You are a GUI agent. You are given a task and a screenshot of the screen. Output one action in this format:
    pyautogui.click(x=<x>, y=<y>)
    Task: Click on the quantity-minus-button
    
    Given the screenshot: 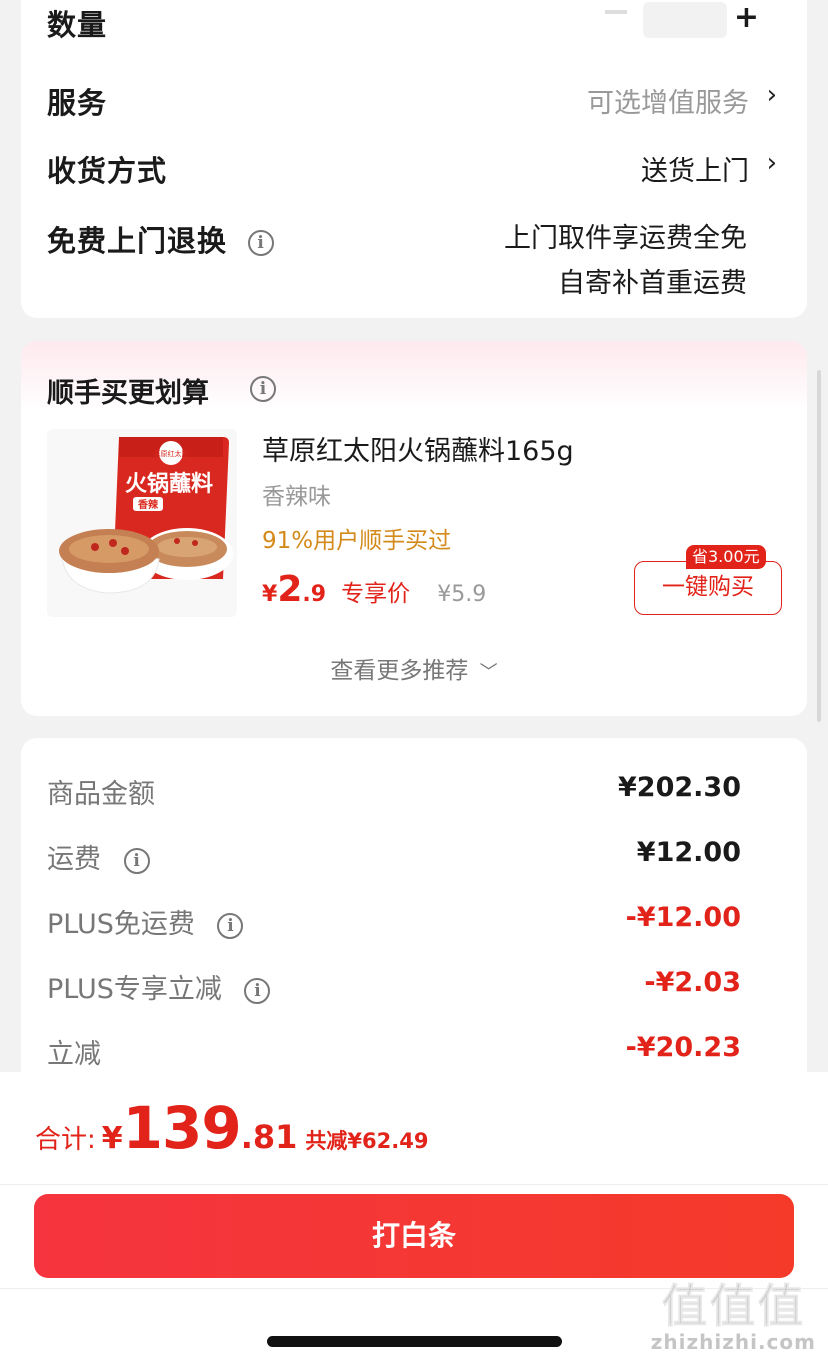 What is the action you would take?
    pyautogui.click(x=616, y=12)
    